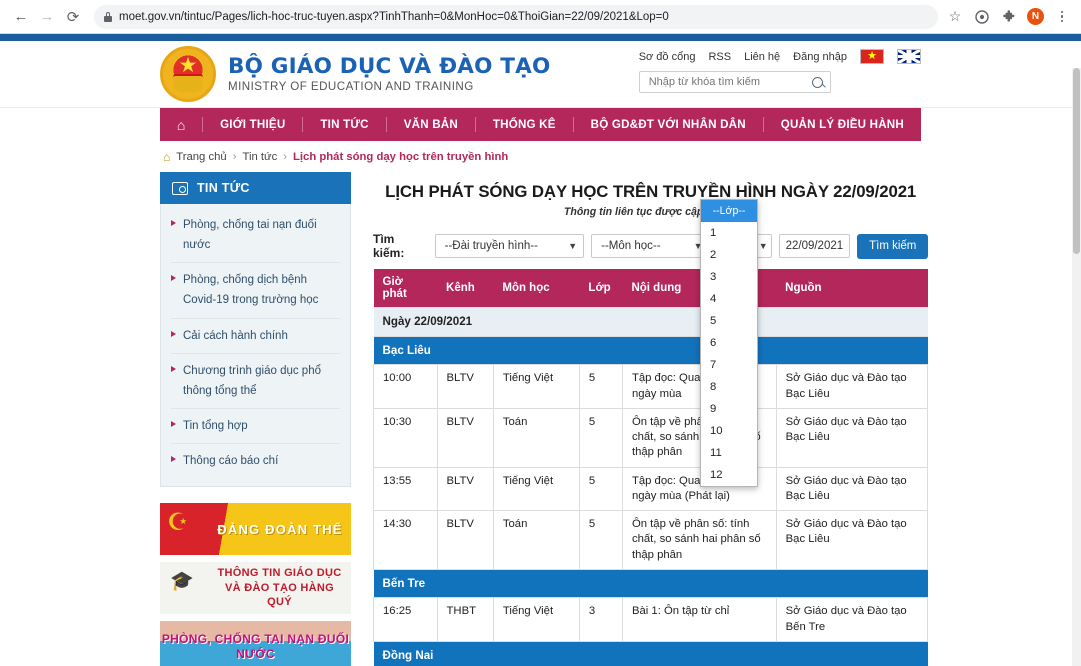  Describe the element at coordinates (982, 17) in the screenshot. I see `clock-history-icon` at that location.